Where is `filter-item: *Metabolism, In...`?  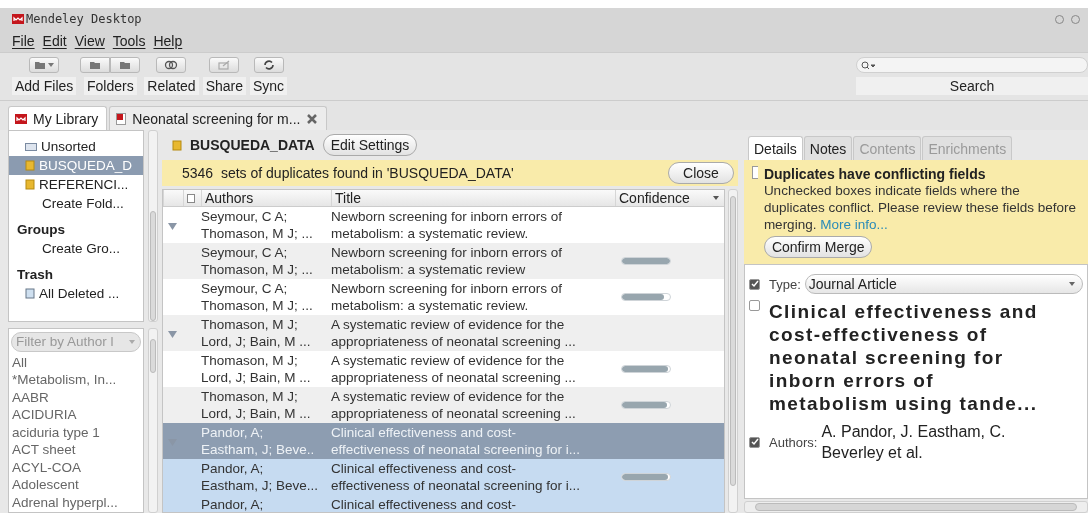 filter-item: *Metabolism, In... is located at coordinates (76, 381).